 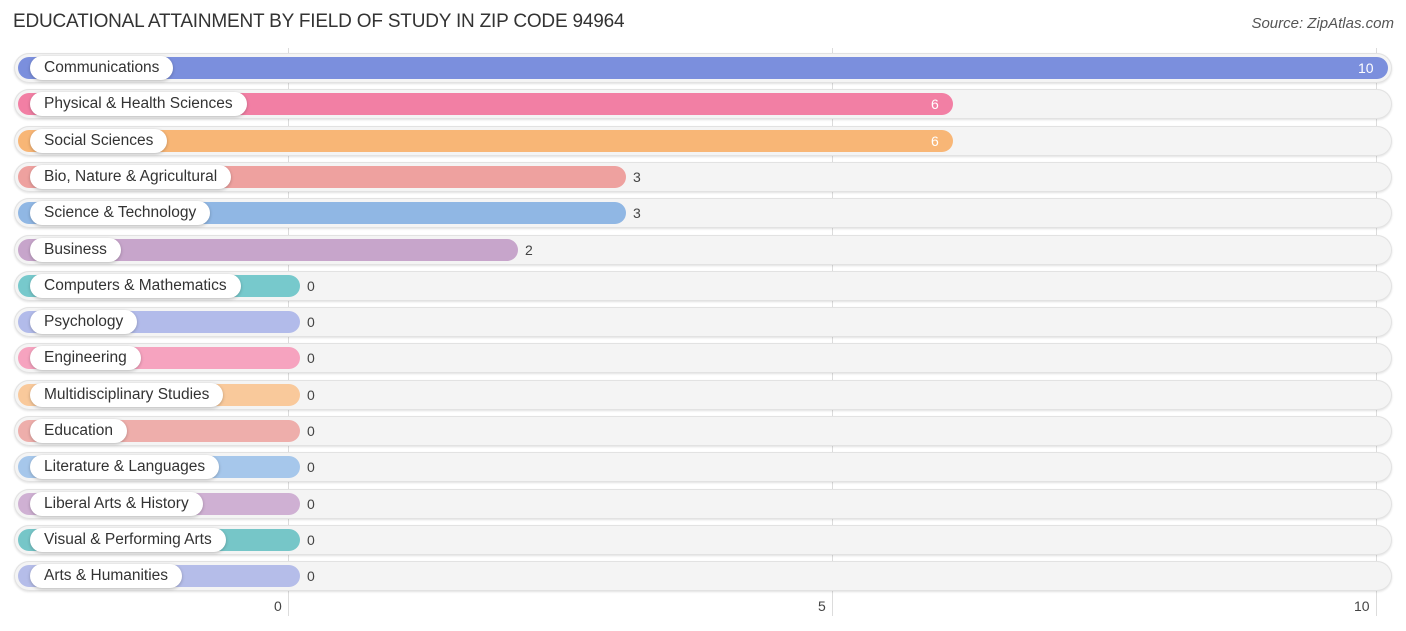 What do you see at coordinates (1362, 606) in the screenshot?
I see `x-tick-label: 10` at bounding box center [1362, 606].